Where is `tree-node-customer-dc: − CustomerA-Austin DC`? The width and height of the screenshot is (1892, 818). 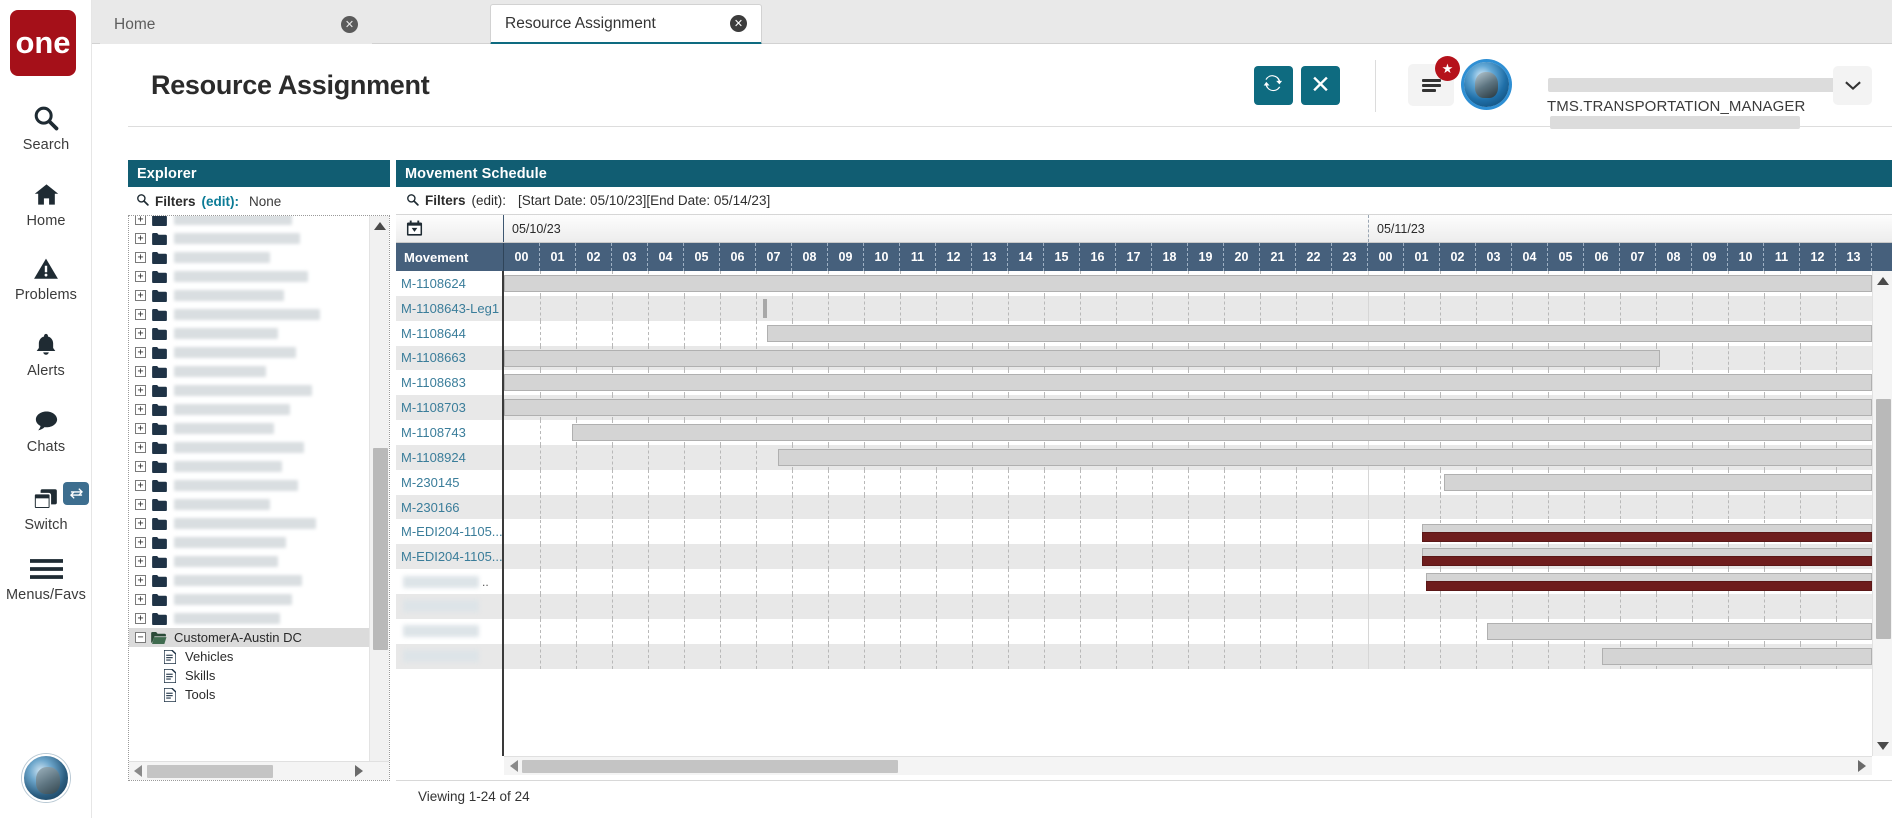
tree-node-customer-dc: − CustomerA-Austin DC is located at coordinates (249, 637).